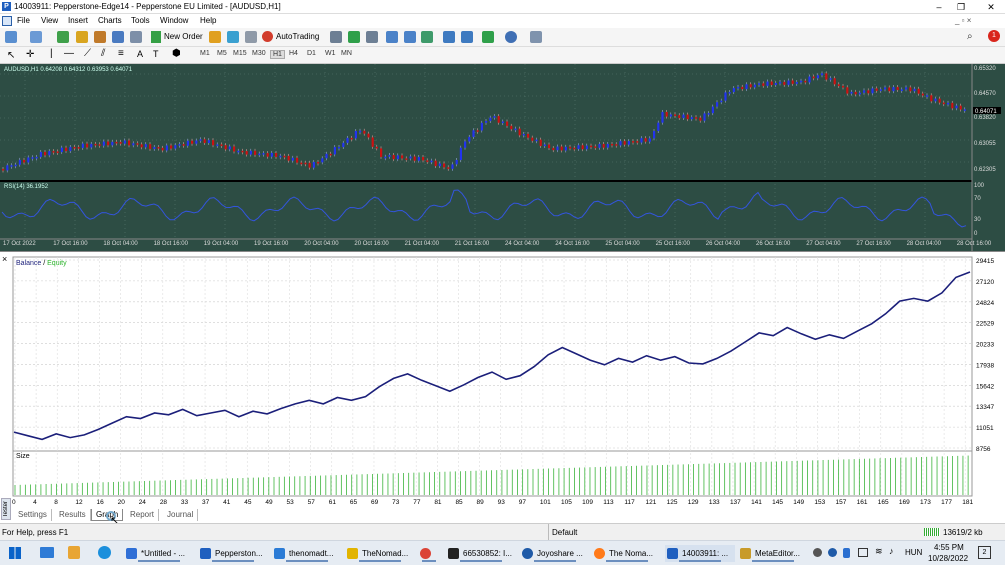  Describe the element at coordinates (449, 37) in the screenshot. I see `chart-shift-icon` at that location.